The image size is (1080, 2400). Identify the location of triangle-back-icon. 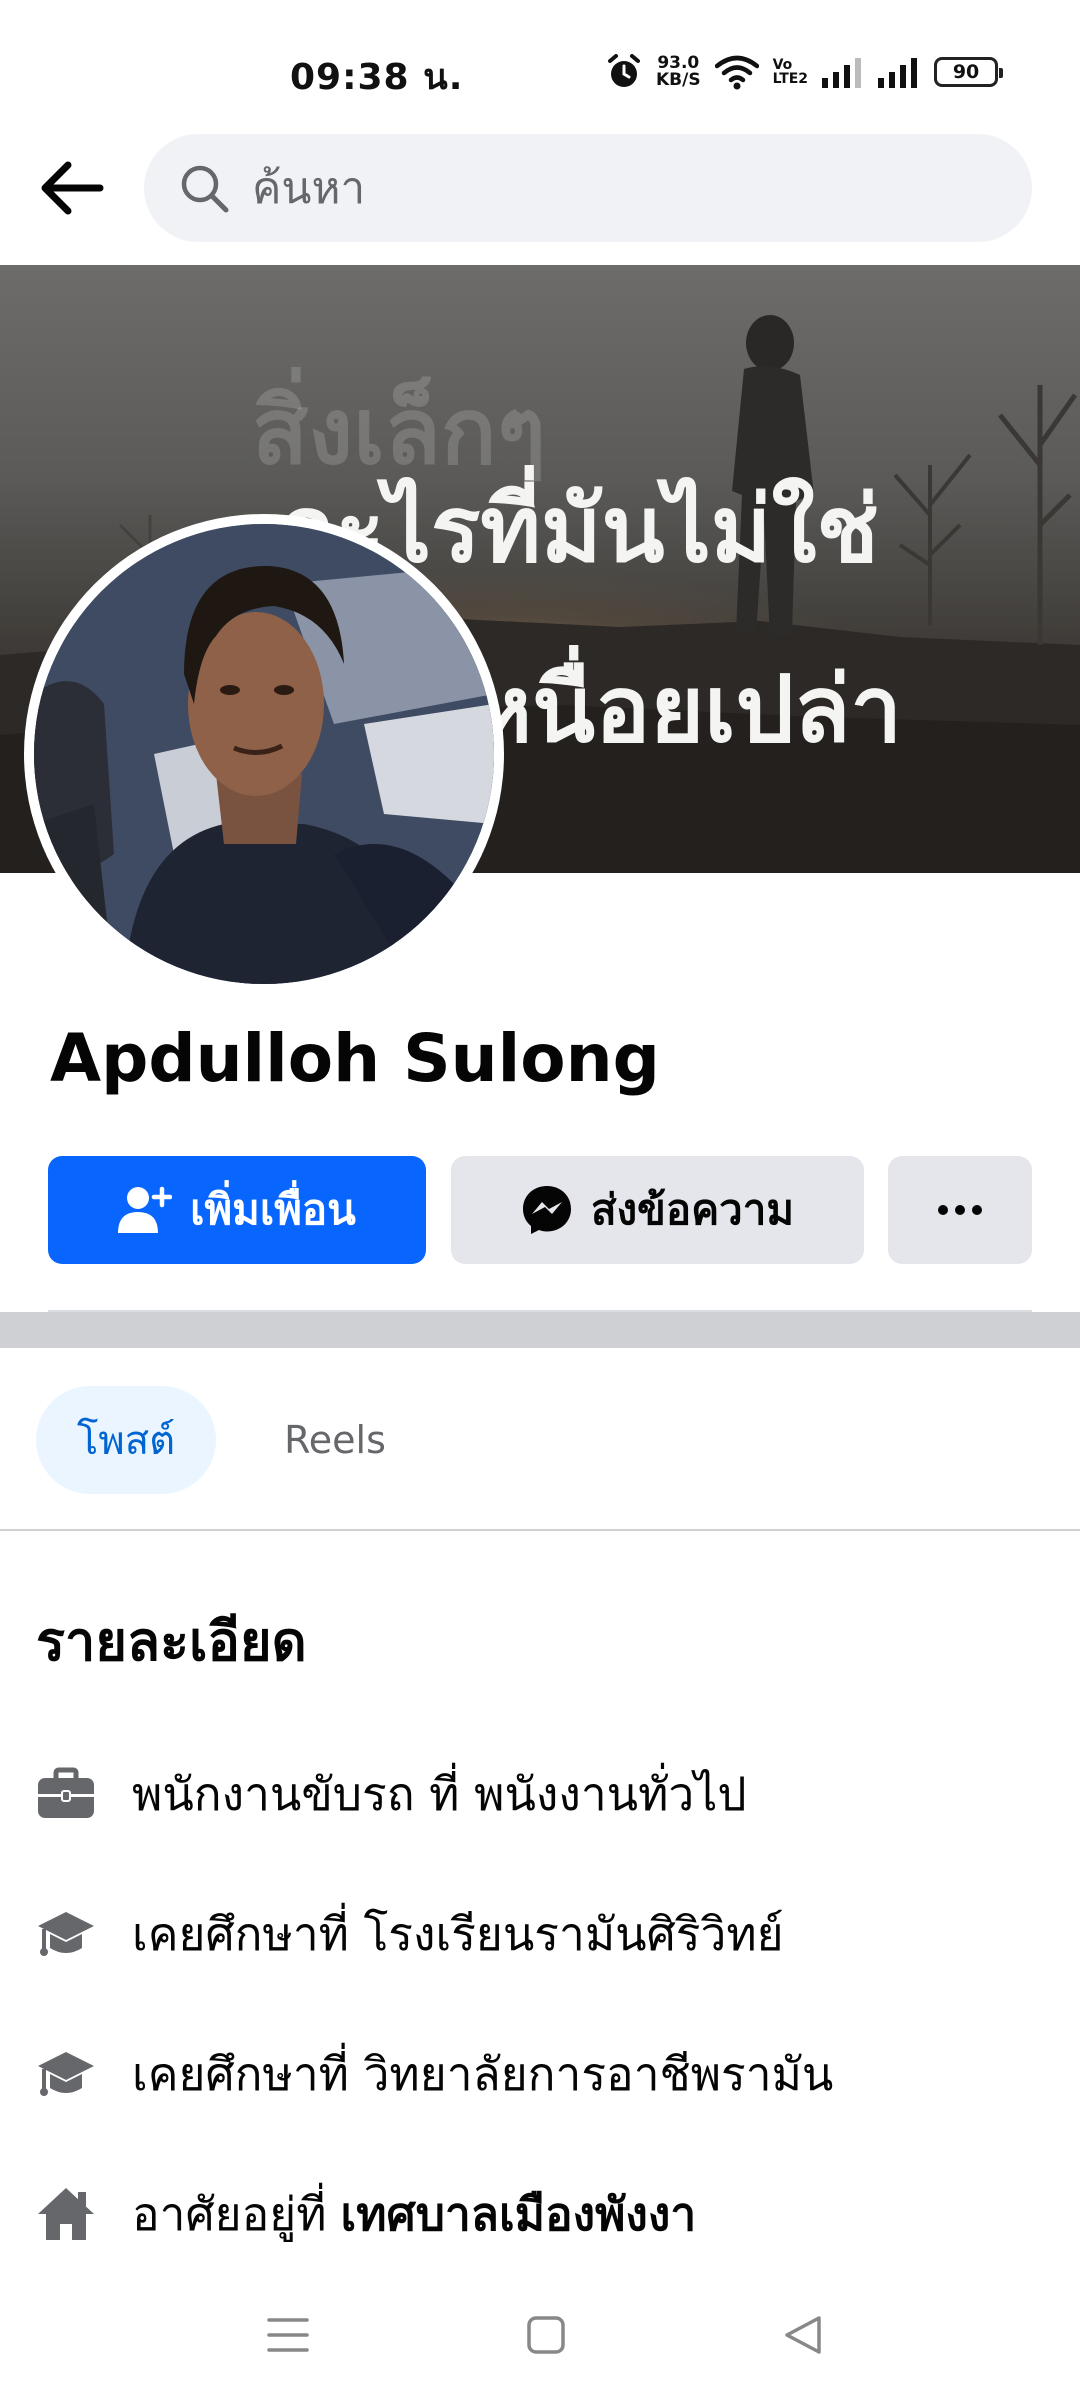
(803, 2335).